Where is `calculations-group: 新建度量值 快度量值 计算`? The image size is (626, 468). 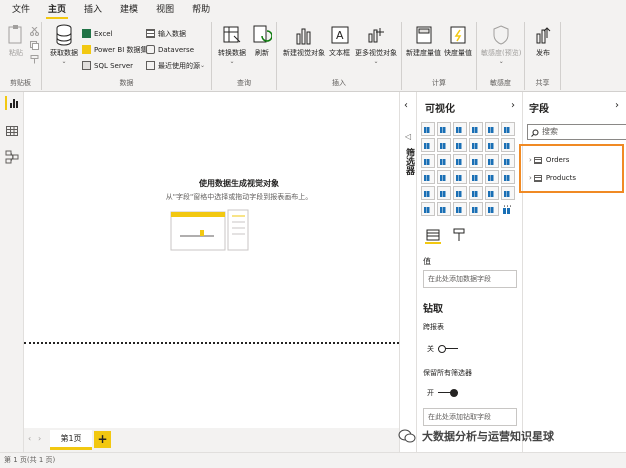 calculations-group: 新建度量值 快度量值 计算 is located at coordinates (439, 56).